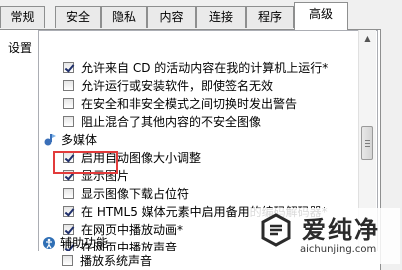 The width and height of the screenshot is (402, 270). Describe the element at coordinates (141, 158) in the screenshot. I see `option-label: 启用自动图像大小调整` at that location.